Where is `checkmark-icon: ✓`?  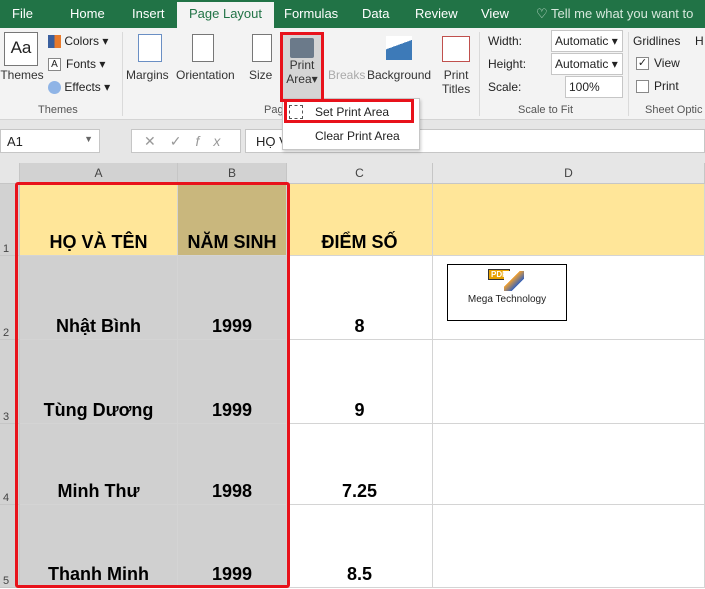
checkmark-icon: ✓ is located at coordinates (642, 64).